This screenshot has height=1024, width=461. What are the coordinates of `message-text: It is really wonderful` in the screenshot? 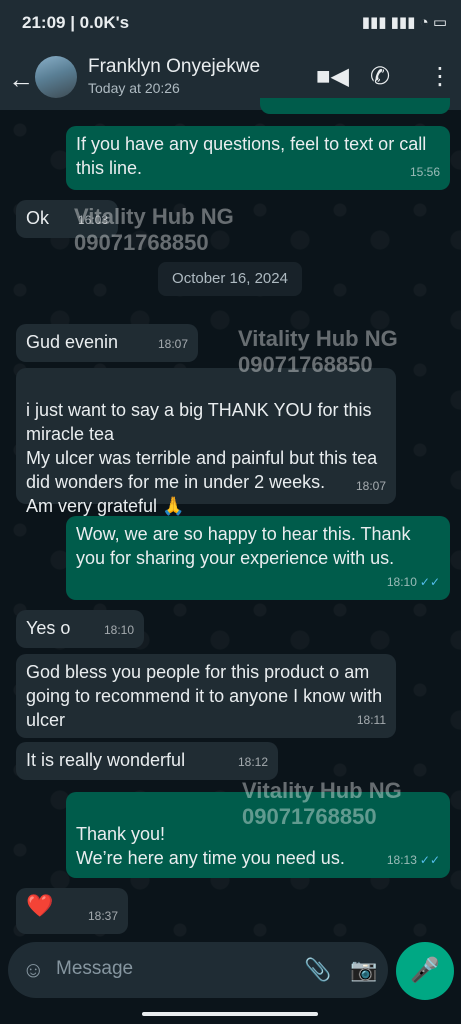 It's located at (106, 760).